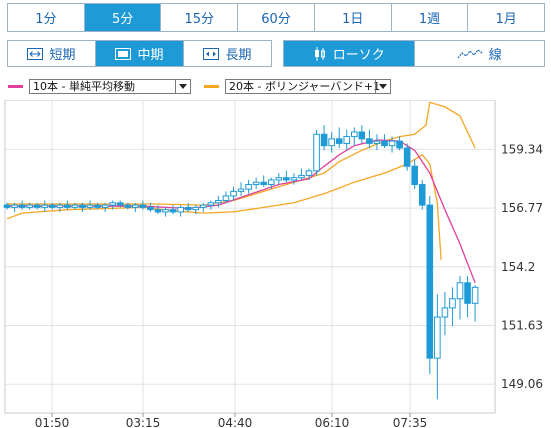  Describe the element at coordinates (506, 17) in the screenshot. I see `tab-1month: 1月` at that location.